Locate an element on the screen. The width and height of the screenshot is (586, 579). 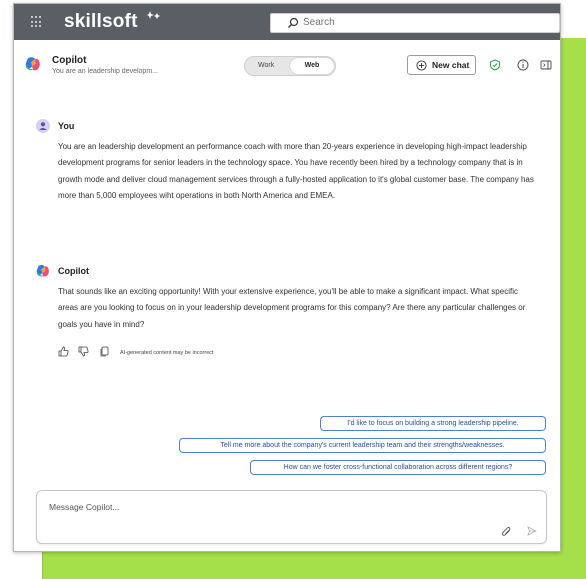
work-web-toggle: Work Web is located at coordinates (290, 66).